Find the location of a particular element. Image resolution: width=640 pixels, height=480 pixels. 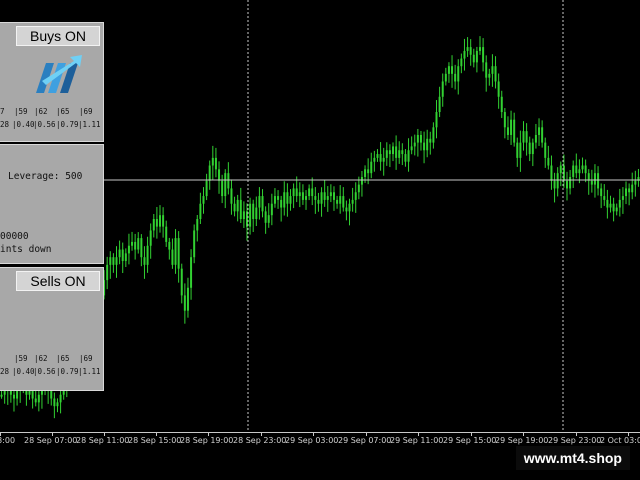

level-cell: |59 is located at coordinates (21, 111).